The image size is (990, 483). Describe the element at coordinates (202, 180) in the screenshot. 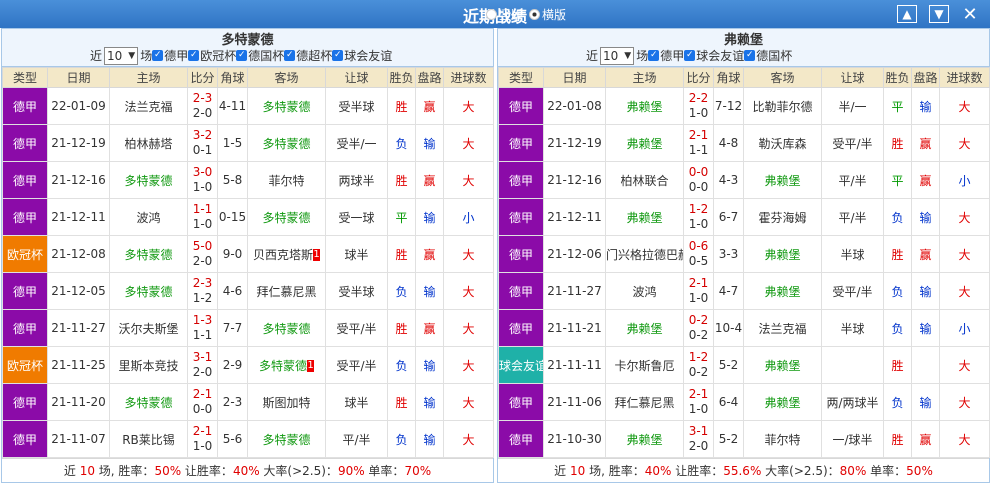

I see `score-cell: 3-0 1-0` at that location.